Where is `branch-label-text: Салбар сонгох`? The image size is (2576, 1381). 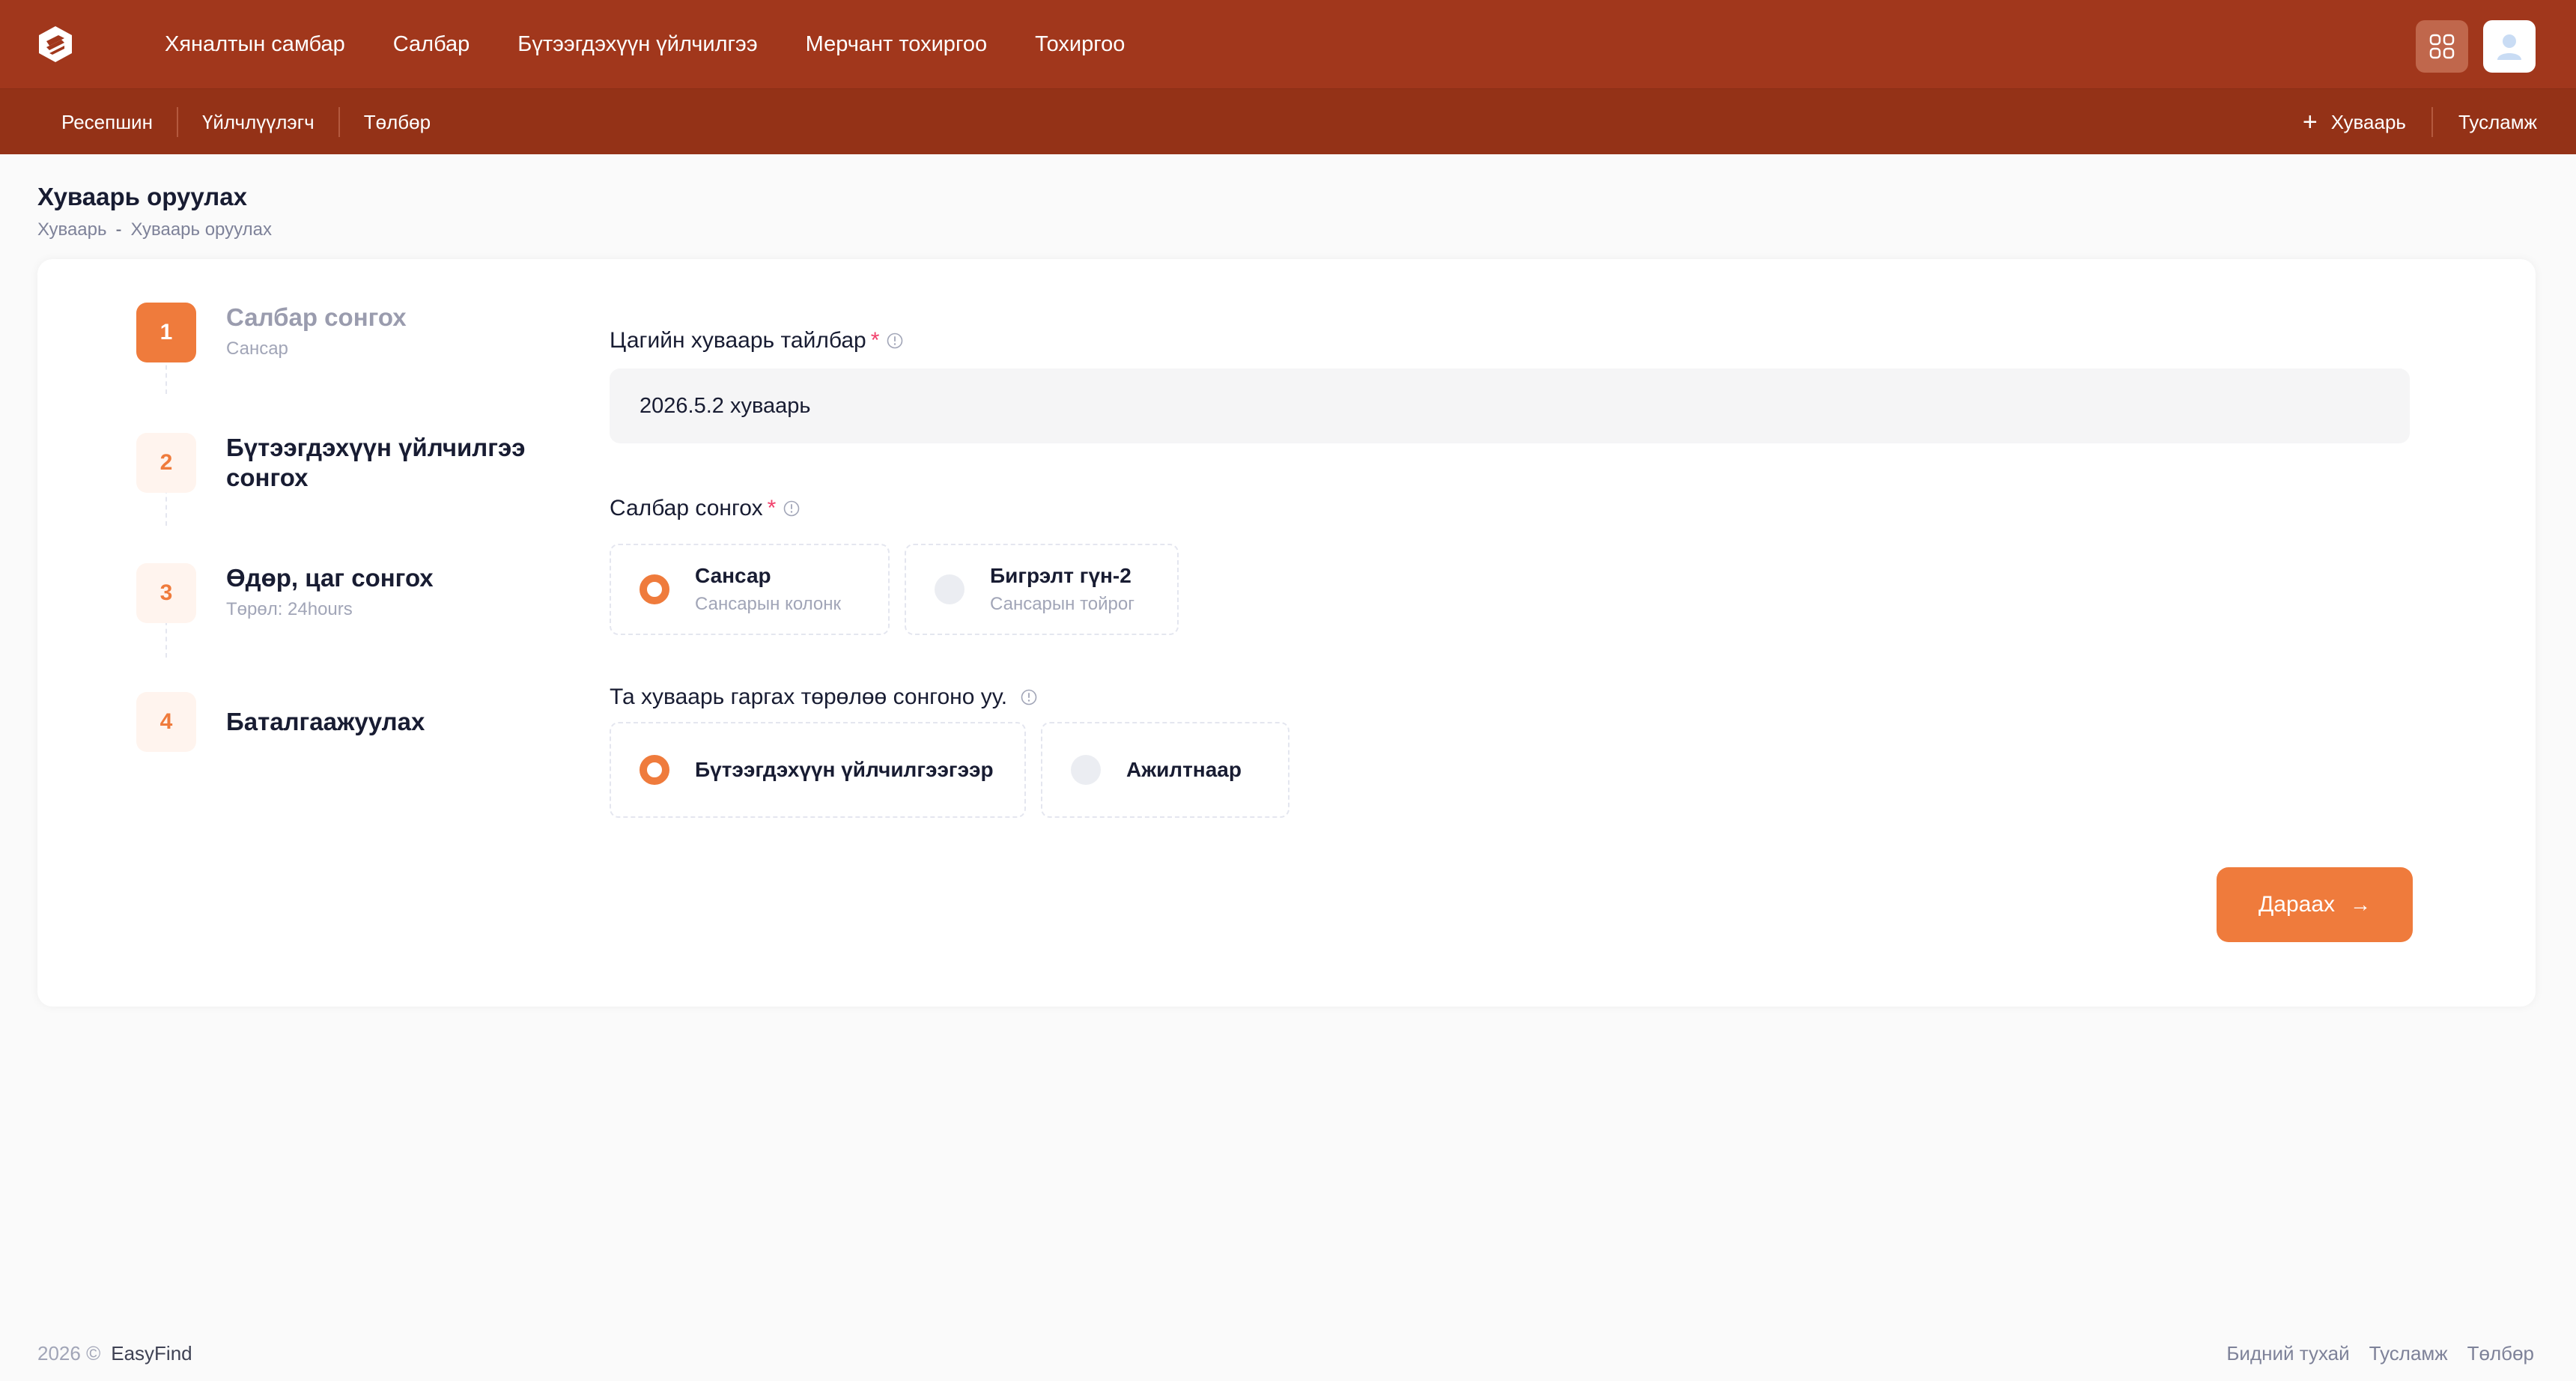 branch-label-text: Салбар сонгох is located at coordinates (686, 508).